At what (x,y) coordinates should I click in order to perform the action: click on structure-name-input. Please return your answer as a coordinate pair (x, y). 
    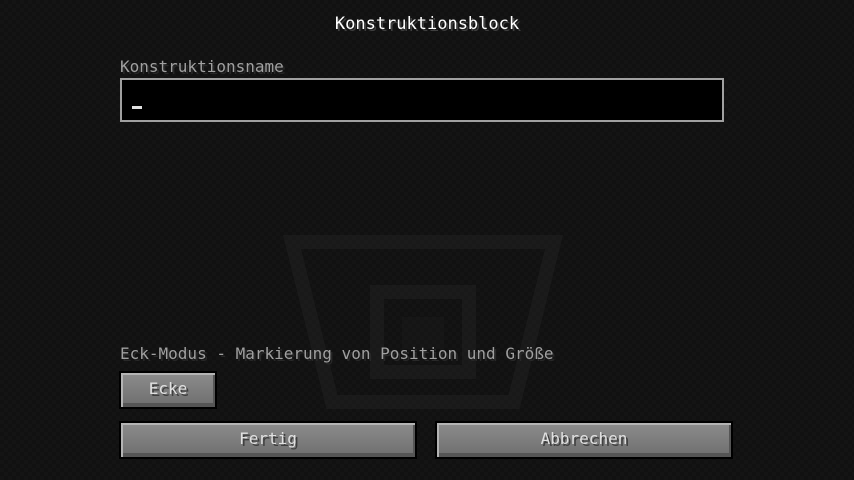
    Looking at the image, I should click on (422, 100).